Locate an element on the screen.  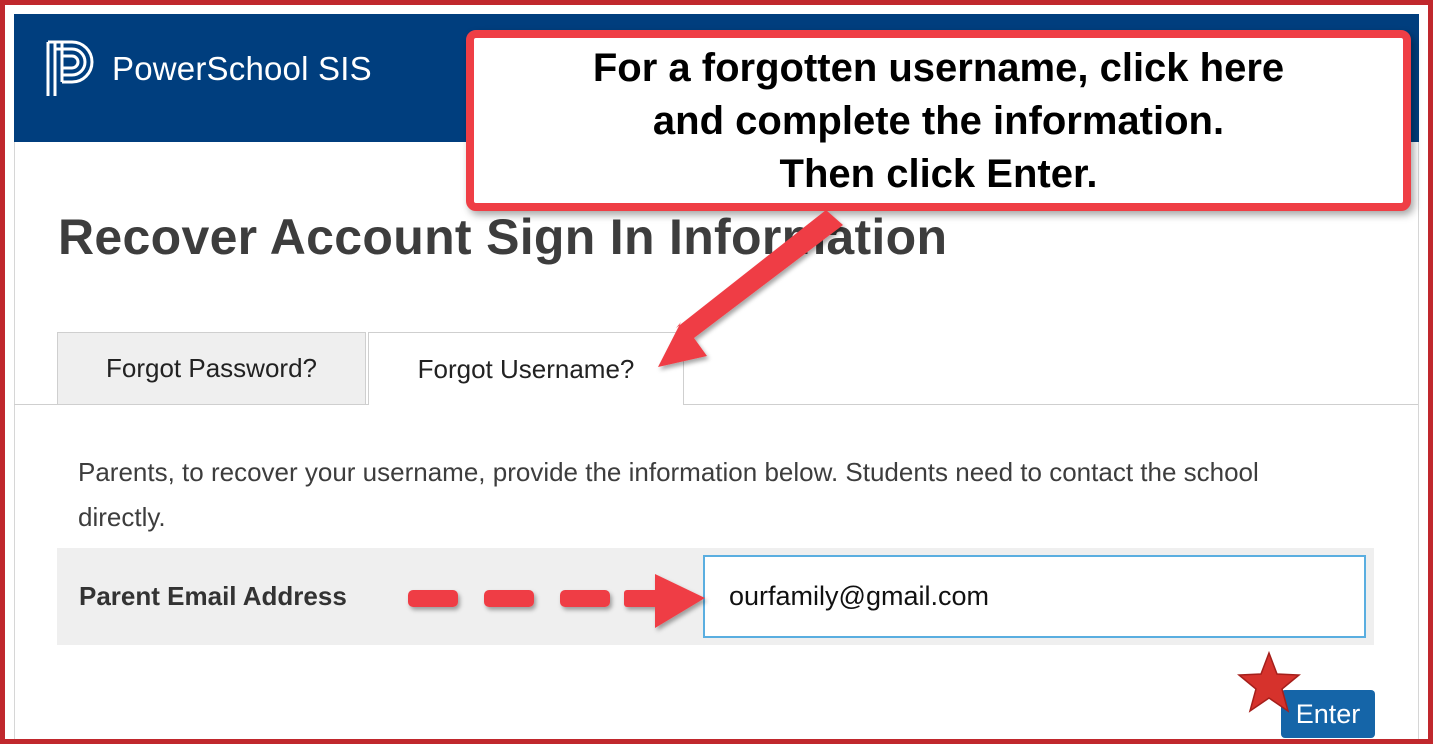
arrow-to-username-tab is located at coordinates (750, 288).